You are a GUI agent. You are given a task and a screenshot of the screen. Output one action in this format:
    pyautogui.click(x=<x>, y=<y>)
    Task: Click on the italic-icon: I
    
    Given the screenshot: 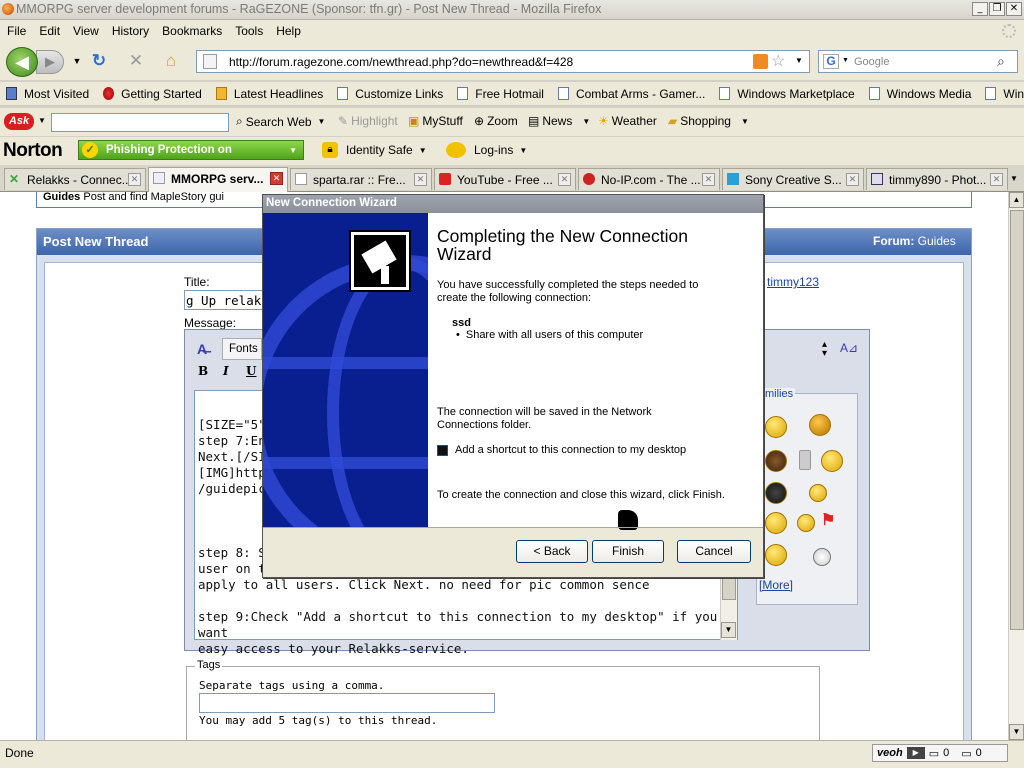 What is the action you would take?
    pyautogui.click(x=226, y=371)
    